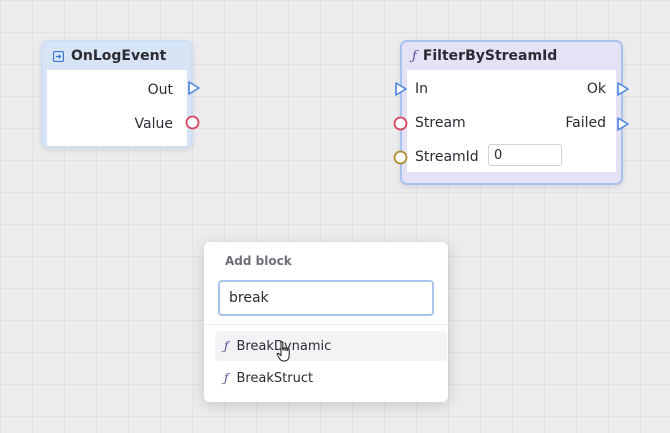  Describe the element at coordinates (490, 56) in the screenshot. I see `filterbystreamid-node-title: FilterByStreamId` at that location.